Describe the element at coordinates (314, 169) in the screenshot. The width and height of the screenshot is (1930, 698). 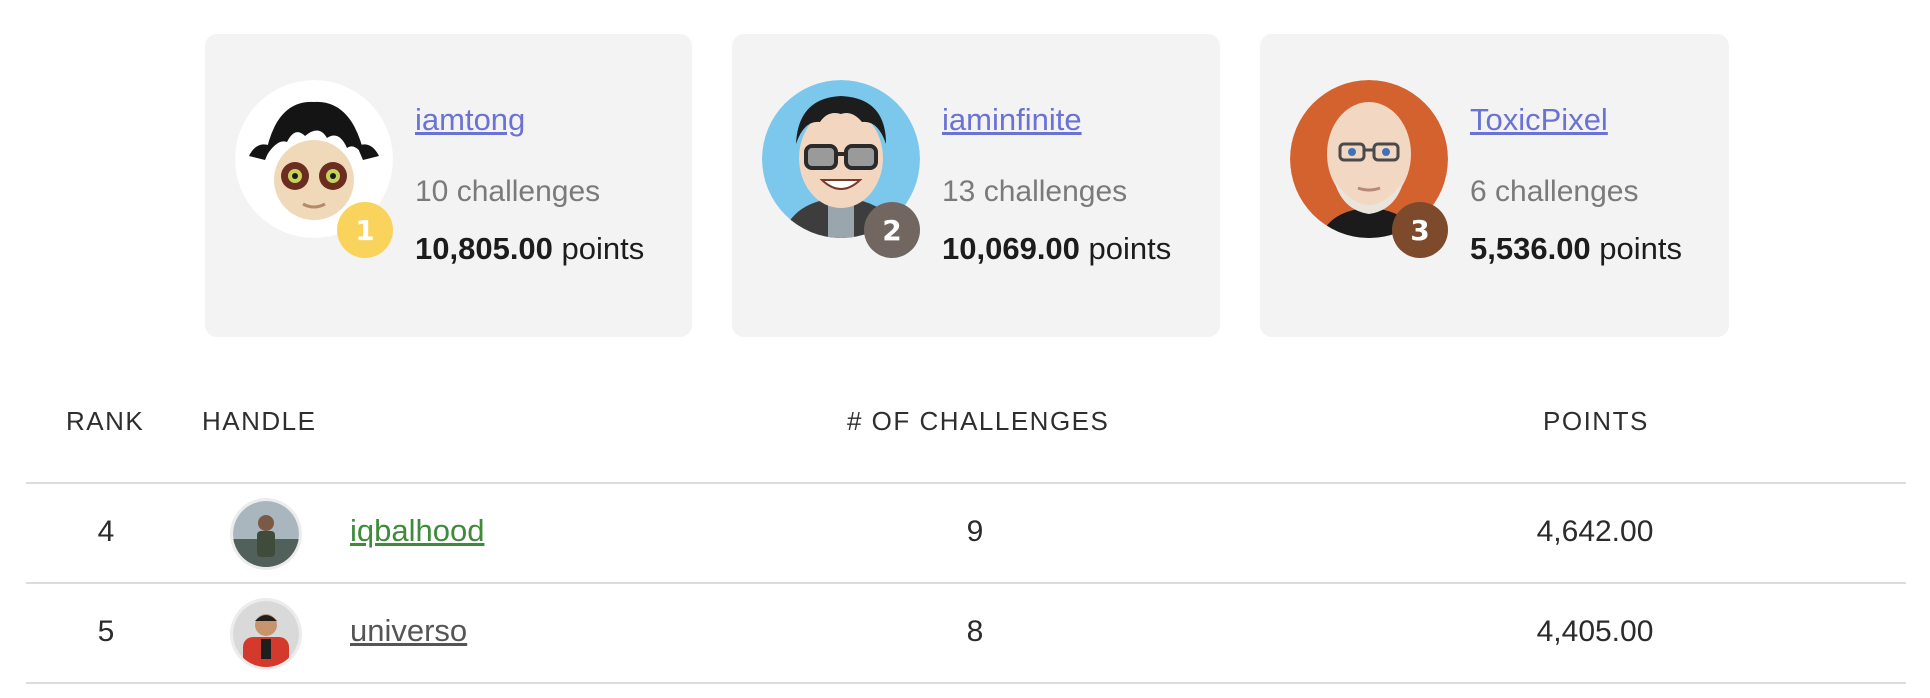
I see `avatar-wrap: 1` at that location.